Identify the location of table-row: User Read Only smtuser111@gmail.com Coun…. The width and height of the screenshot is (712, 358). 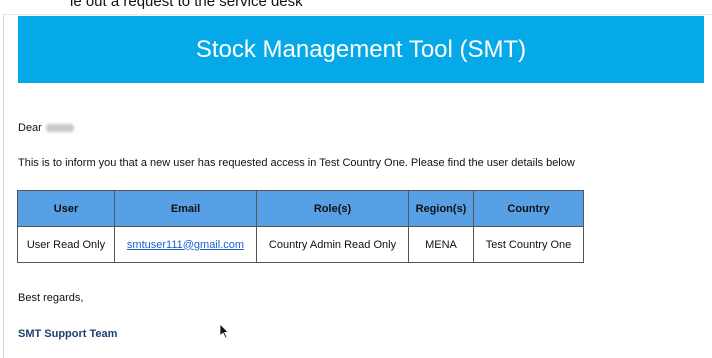
(300, 244).